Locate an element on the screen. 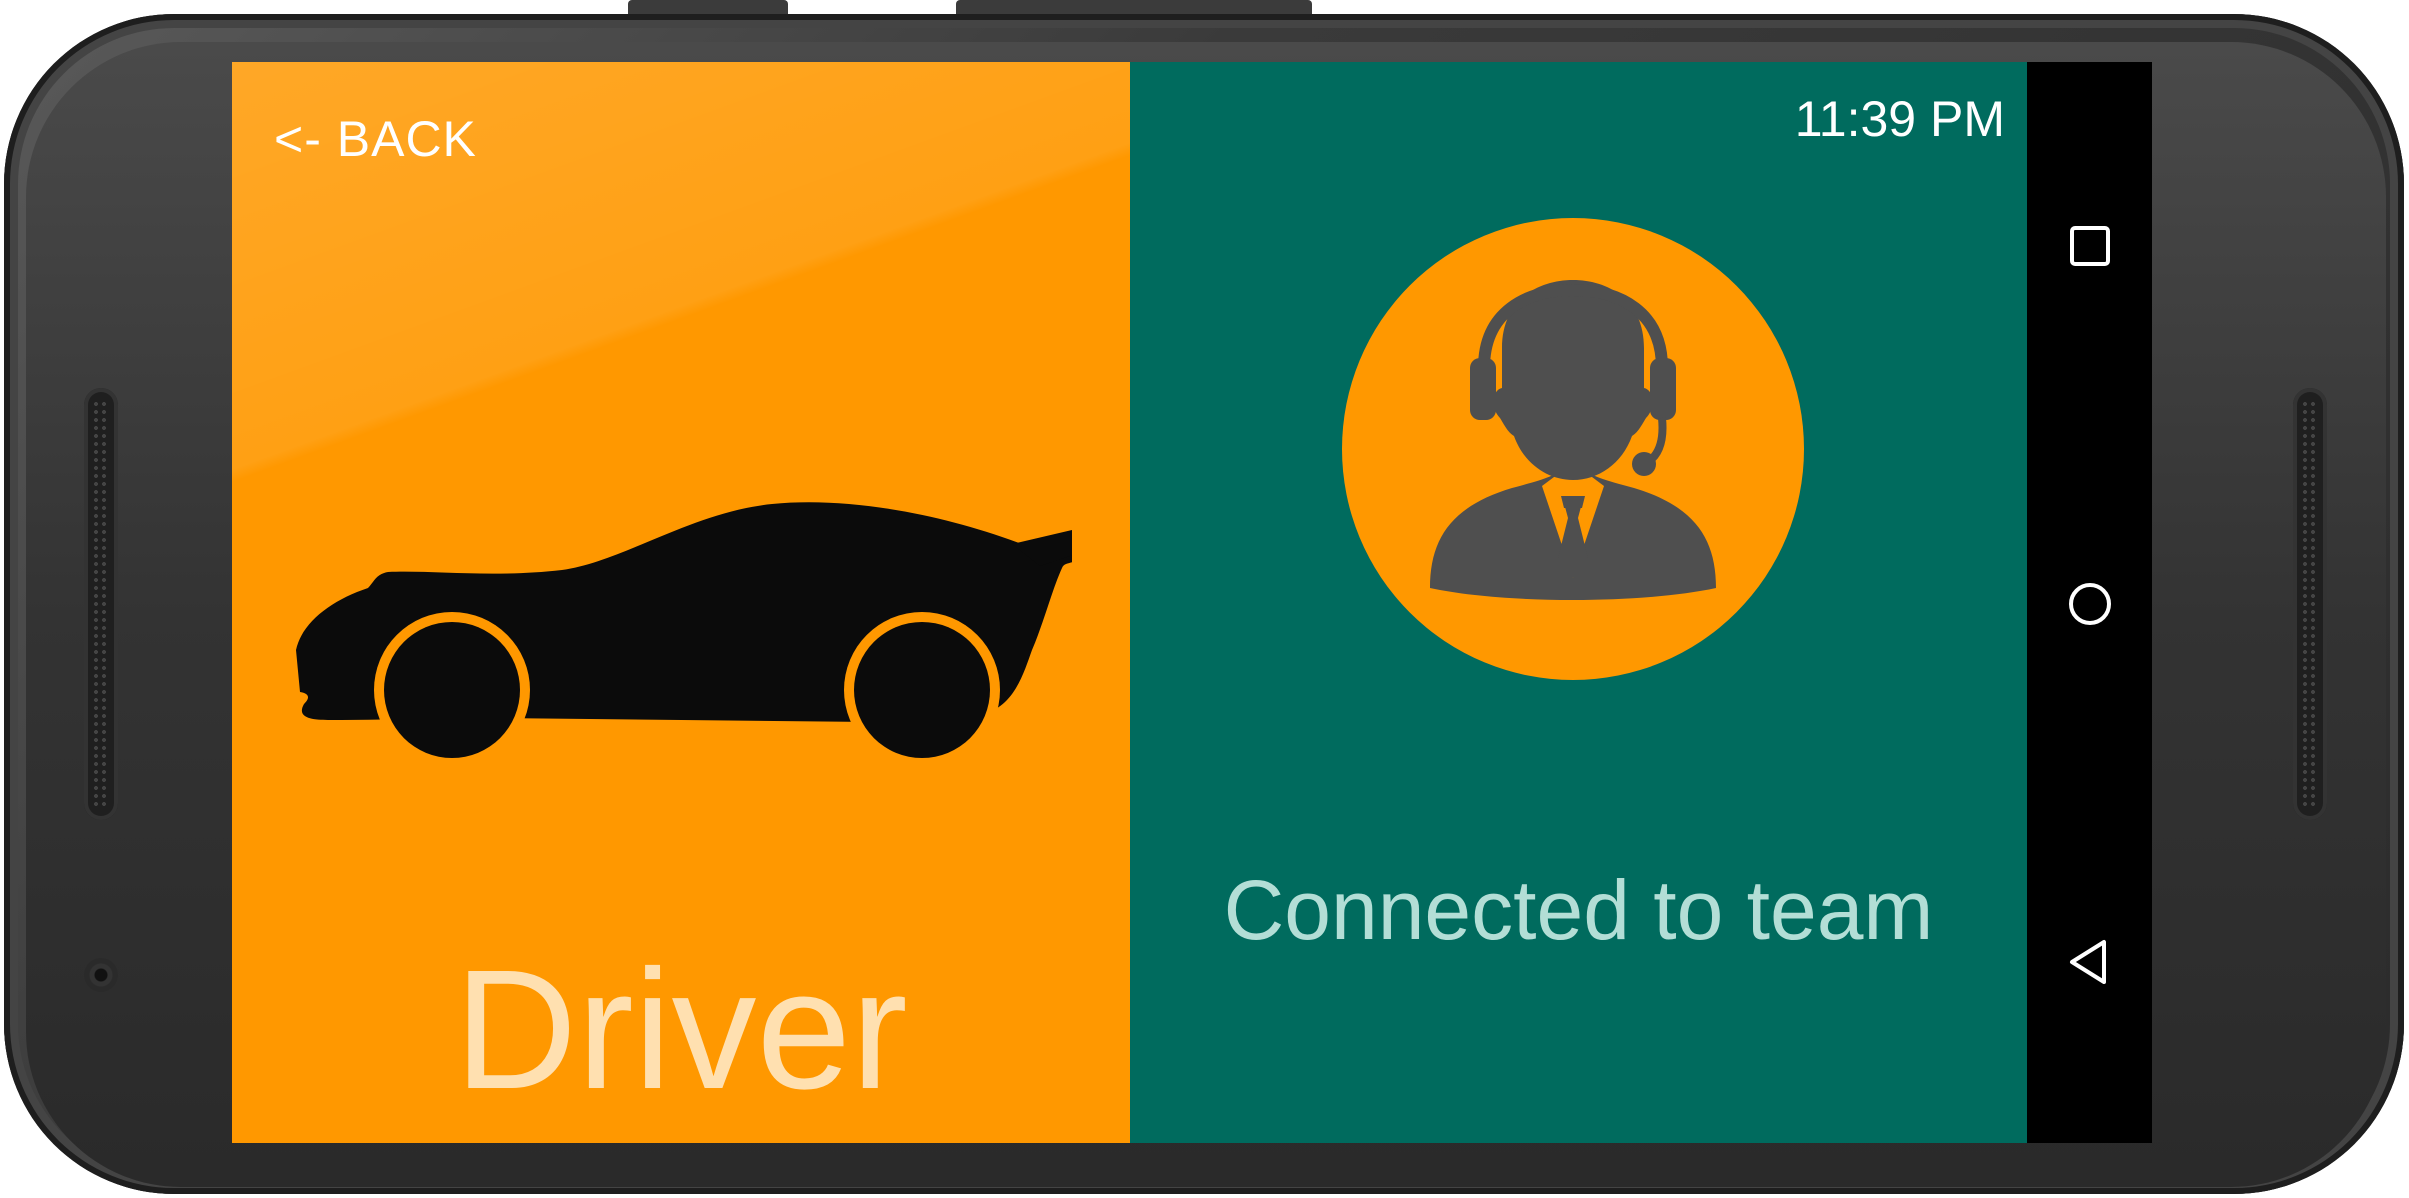  support-agent-headset-icon is located at coordinates (1573, 449).